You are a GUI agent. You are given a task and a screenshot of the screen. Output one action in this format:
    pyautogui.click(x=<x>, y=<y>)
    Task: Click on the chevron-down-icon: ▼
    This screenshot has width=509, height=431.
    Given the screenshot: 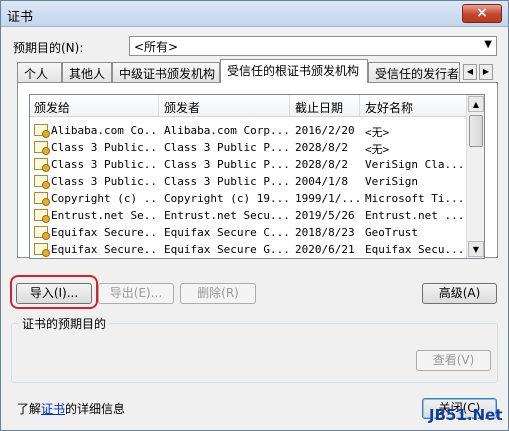 What is the action you would take?
    pyautogui.click(x=488, y=44)
    